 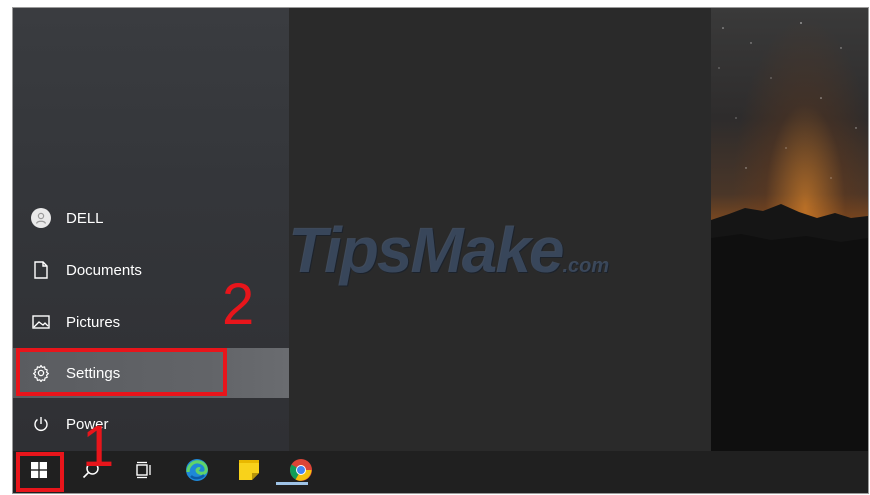 I want to click on task-view-icon, so click(x=143, y=472).